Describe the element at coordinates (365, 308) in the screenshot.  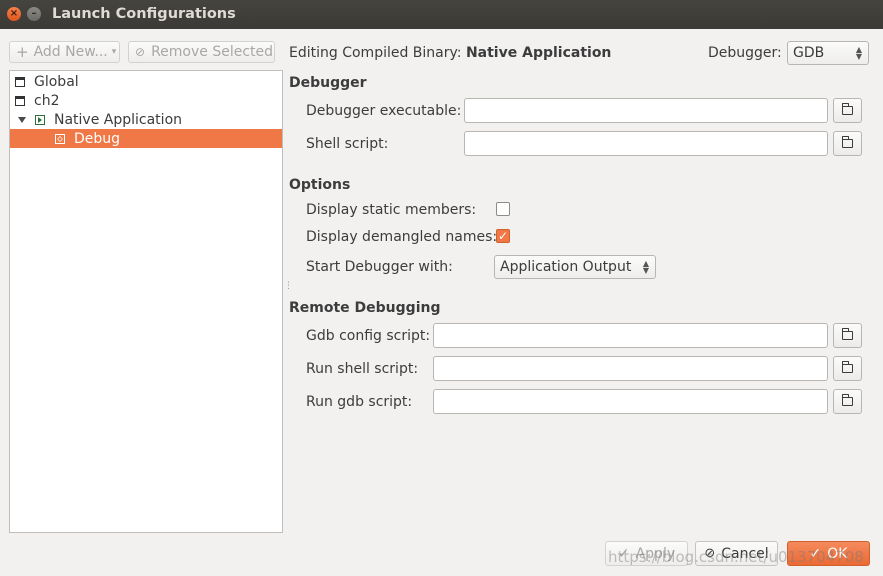
I see `remote-section-title: Remote Debugging` at that location.